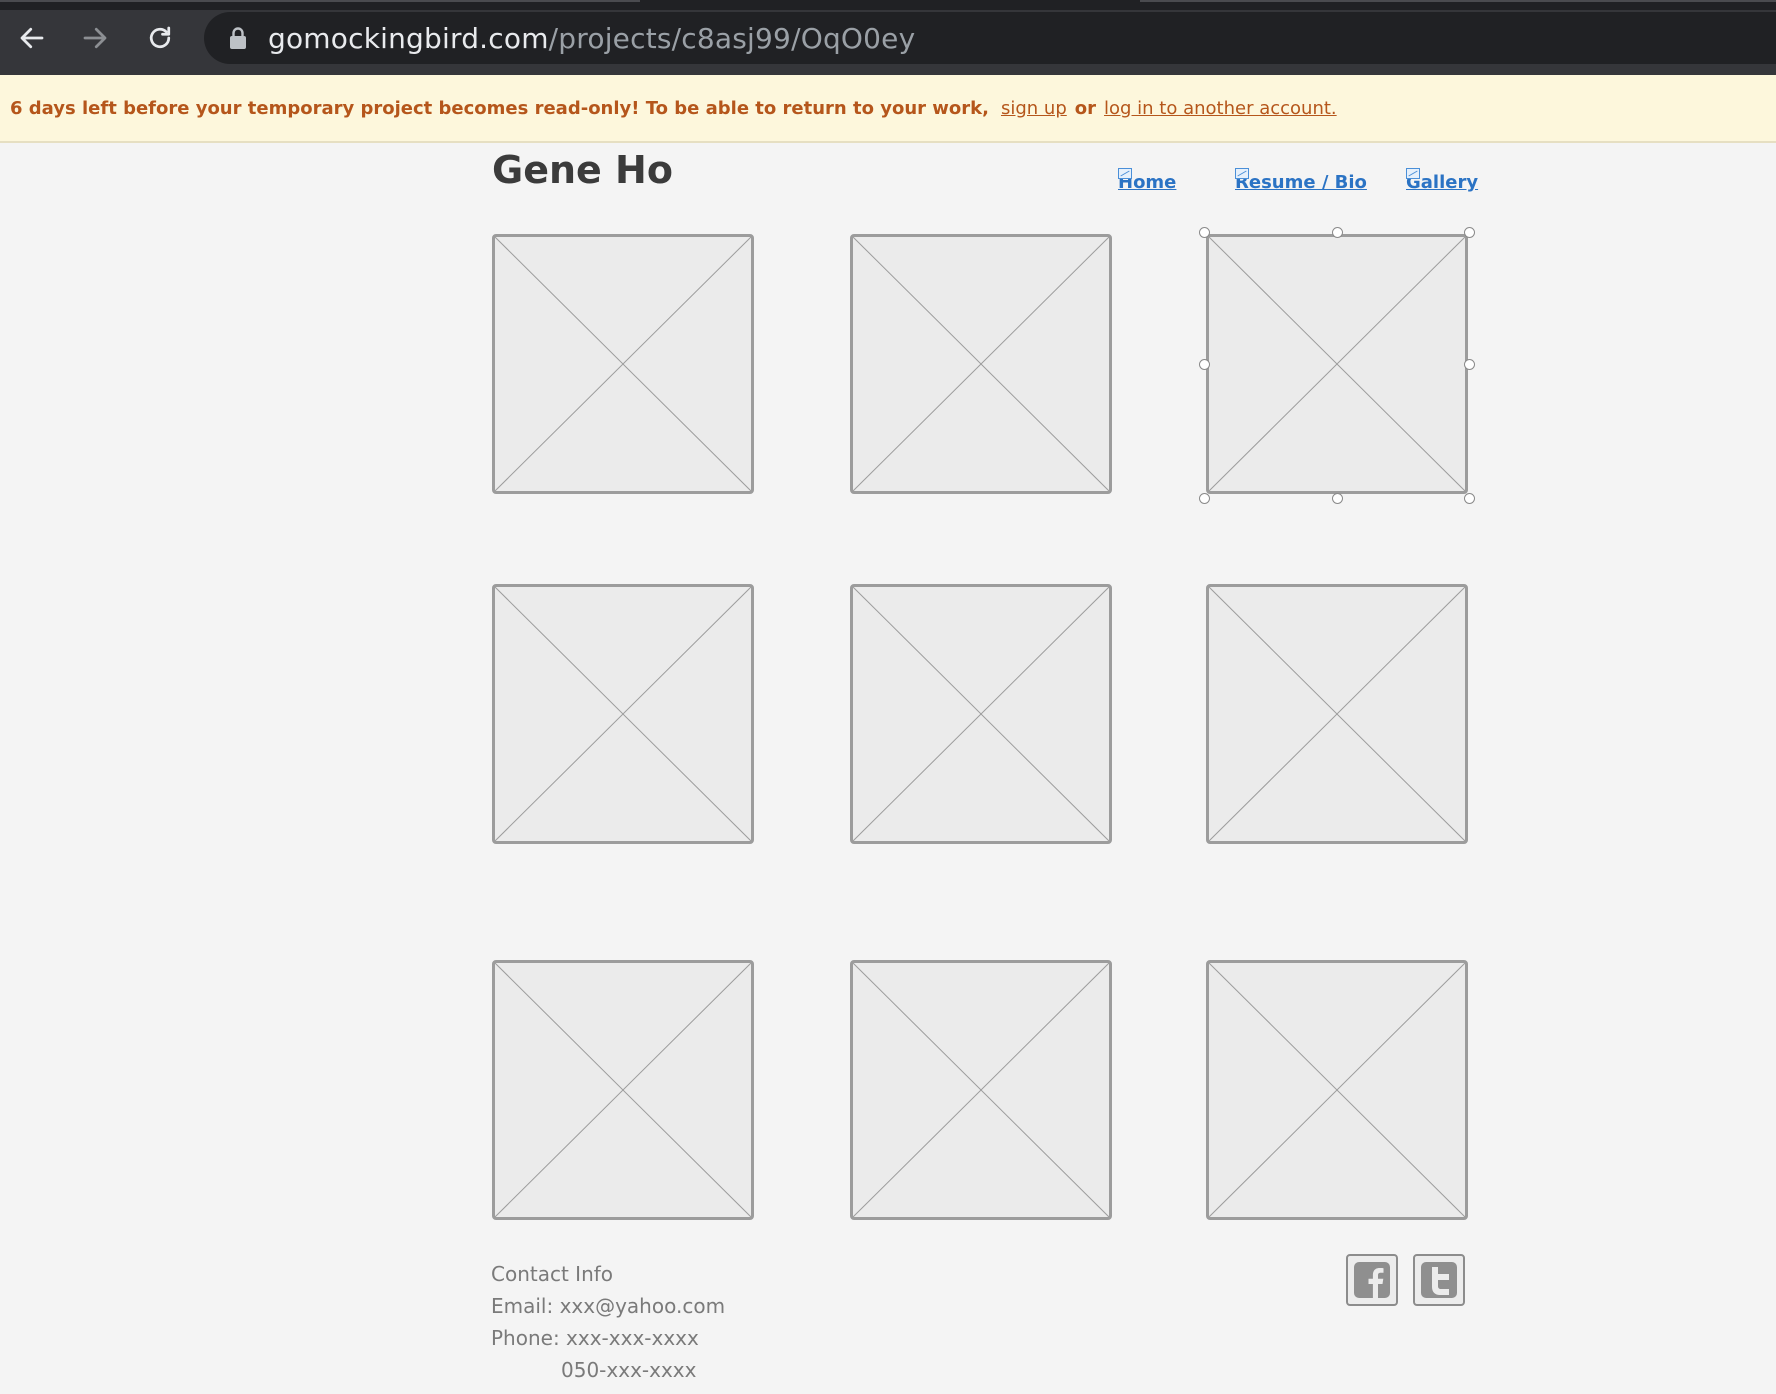 The image size is (1776, 1394). I want to click on resize-handle-e, so click(1469, 364).